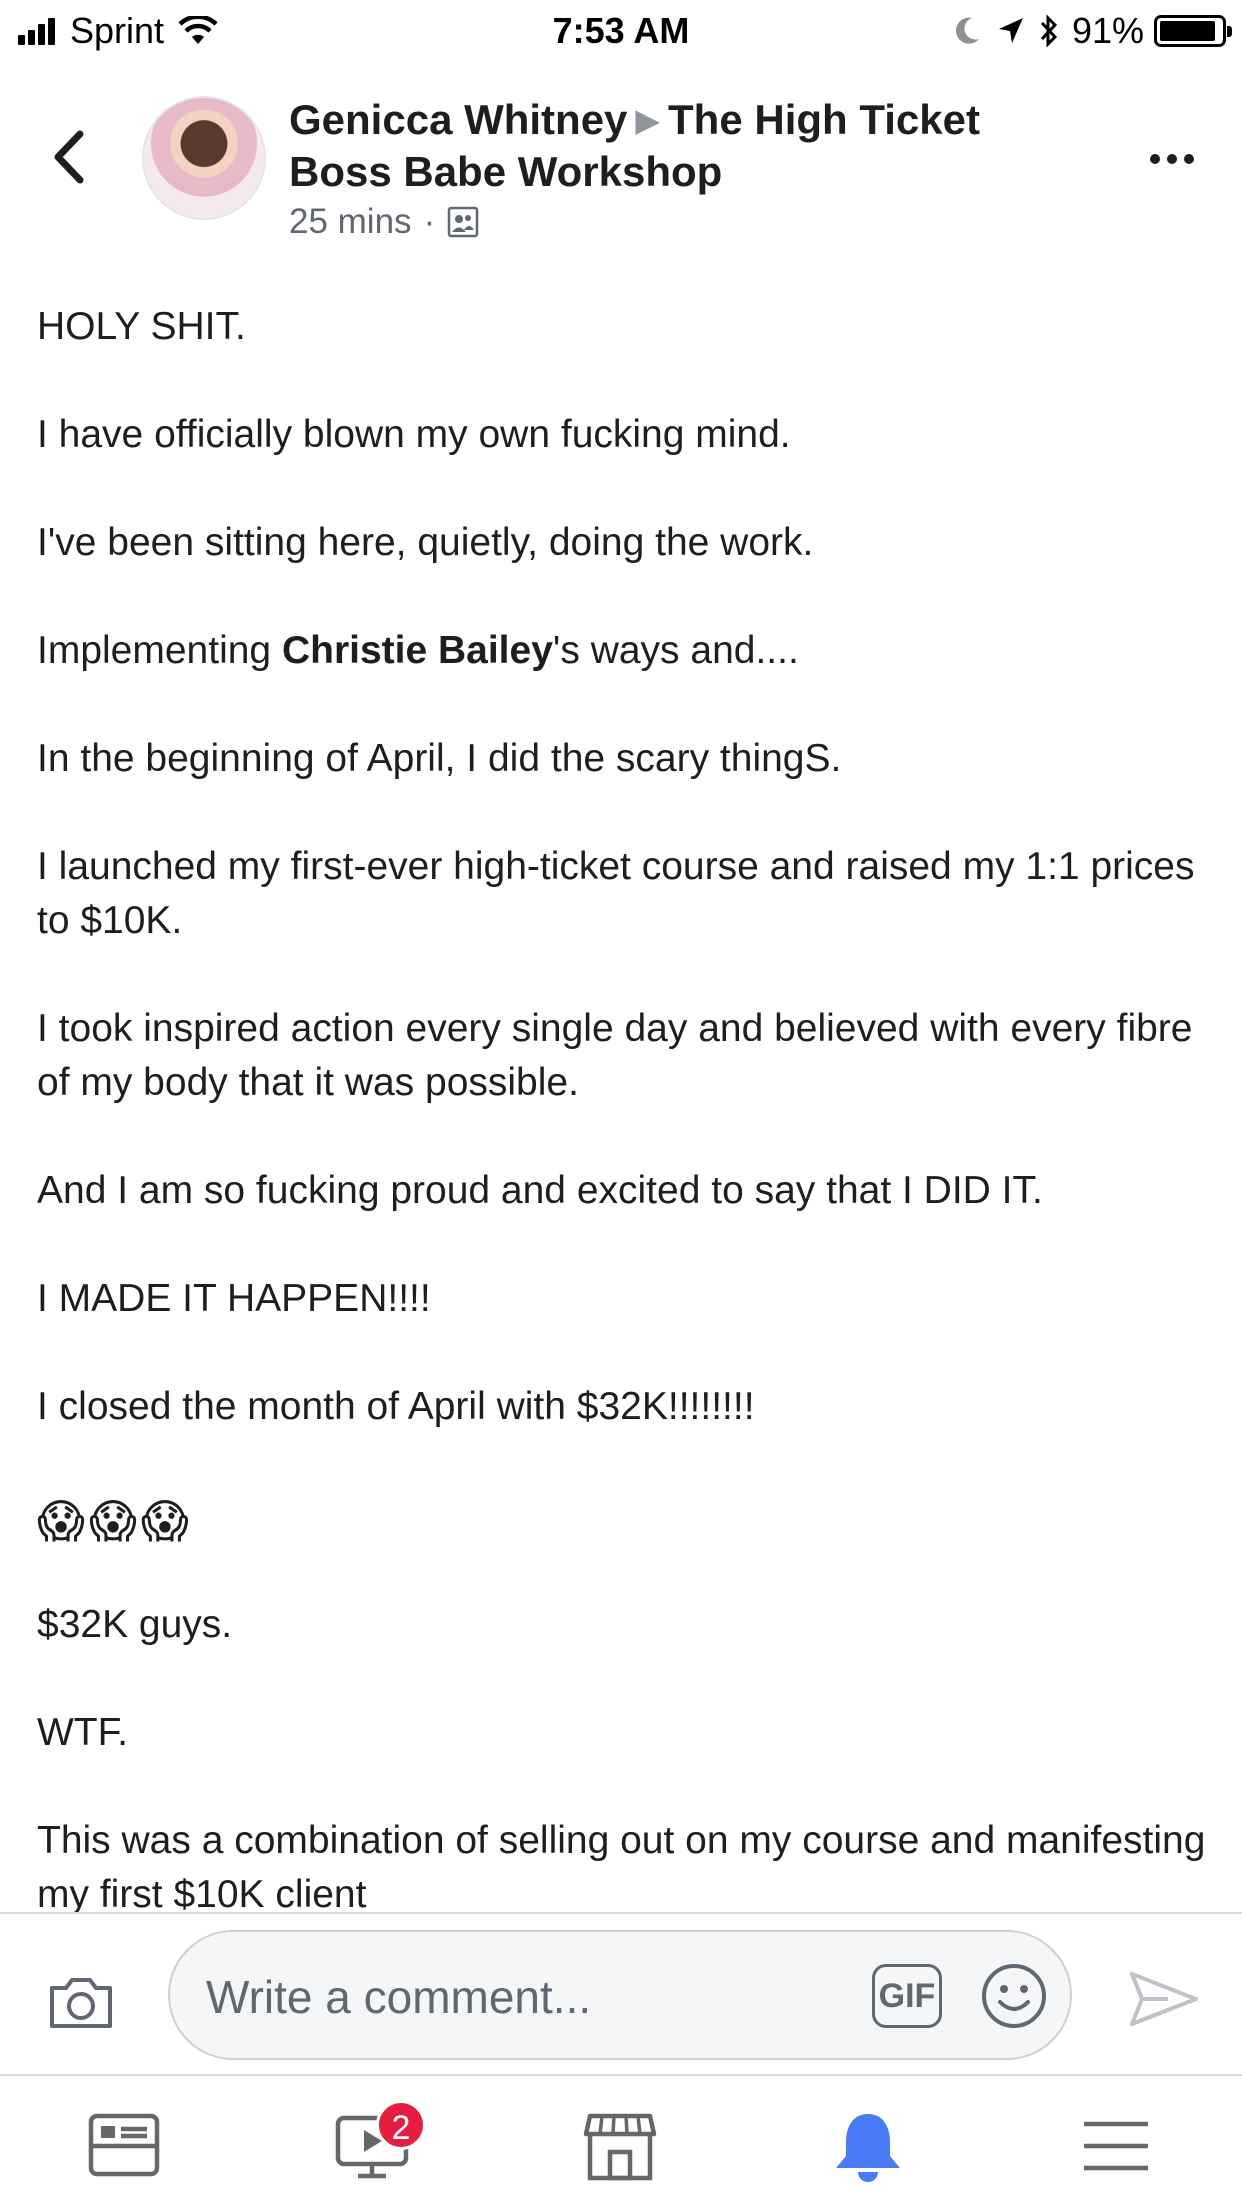 This screenshot has width=1242, height=2208. Describe the element at coordinates (463, 222) in the screenshot. I see `group-audience-icon` at that location.